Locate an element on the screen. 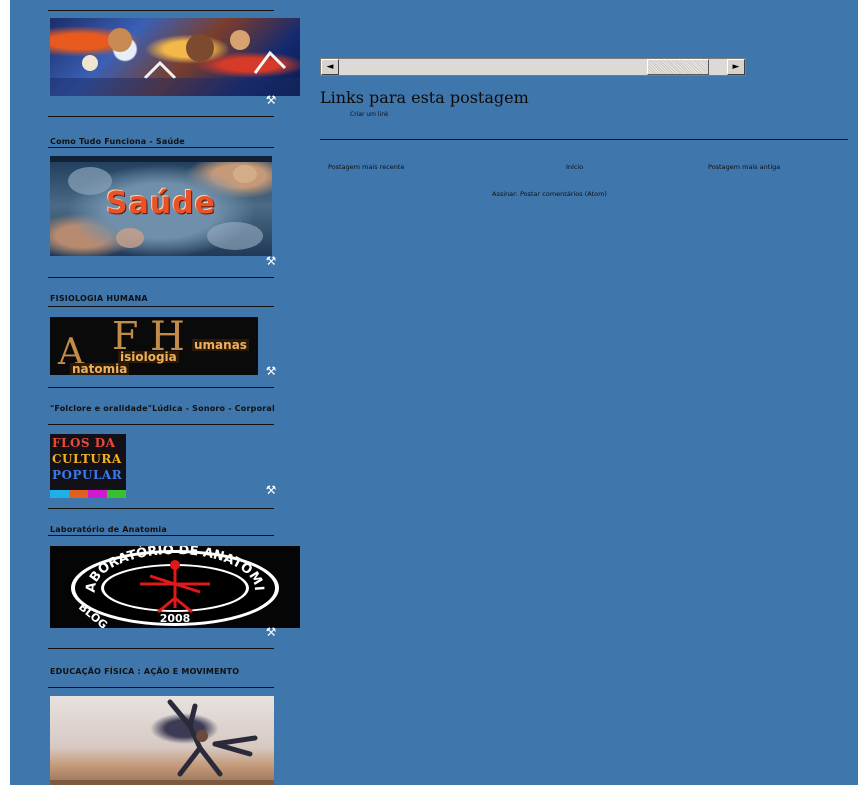 The width and height of the screenshot is (866, 789). folclore-image: FLOS DA CULTURA POPULAR is located at coordinates (88, 466).